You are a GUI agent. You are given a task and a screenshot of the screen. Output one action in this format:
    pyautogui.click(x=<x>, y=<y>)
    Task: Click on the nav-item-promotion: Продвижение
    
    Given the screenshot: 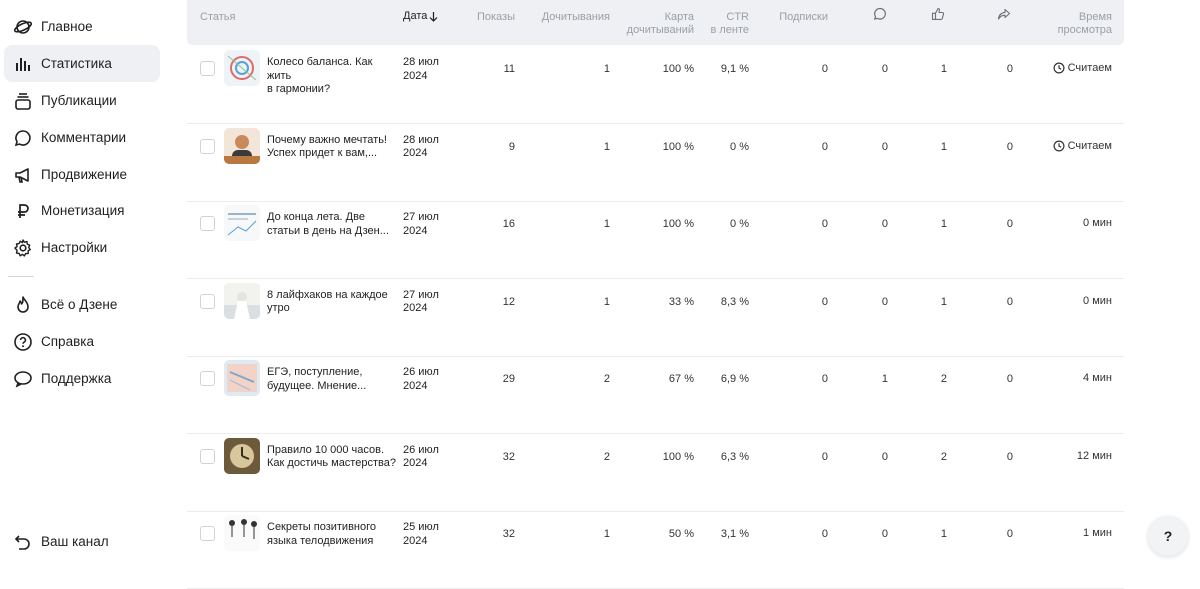 What is the action you would take?
    pyautogui.click(x=82, y=174)
    